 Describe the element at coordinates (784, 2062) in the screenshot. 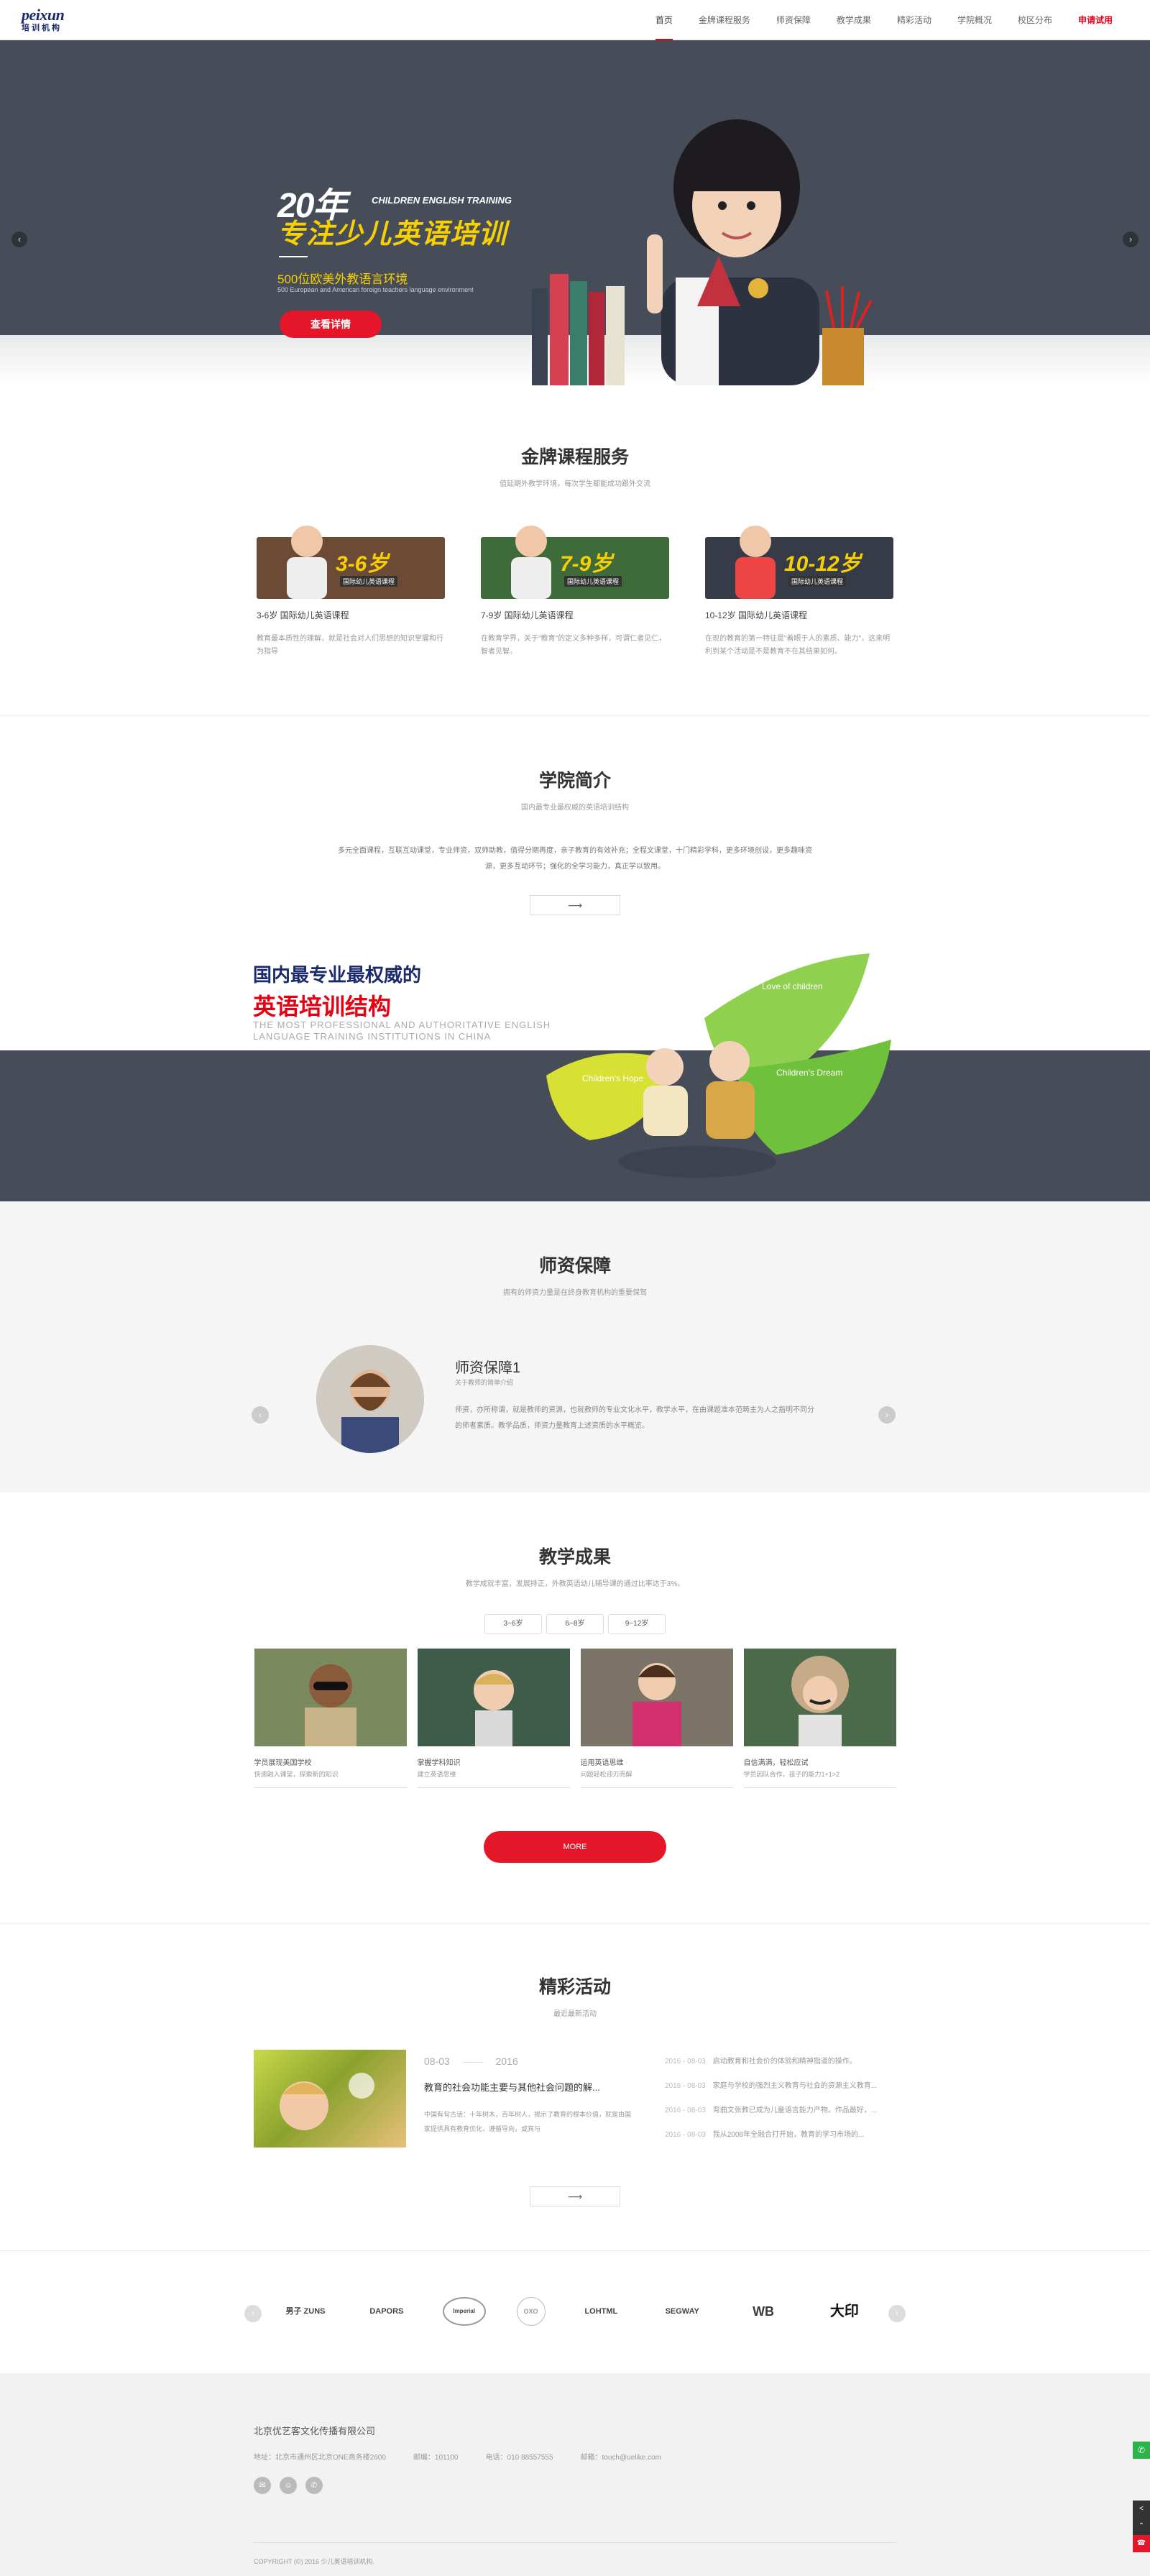

I see `event-list-text: 启动教育和社会价的体验和精神指道的操作。` at that location.